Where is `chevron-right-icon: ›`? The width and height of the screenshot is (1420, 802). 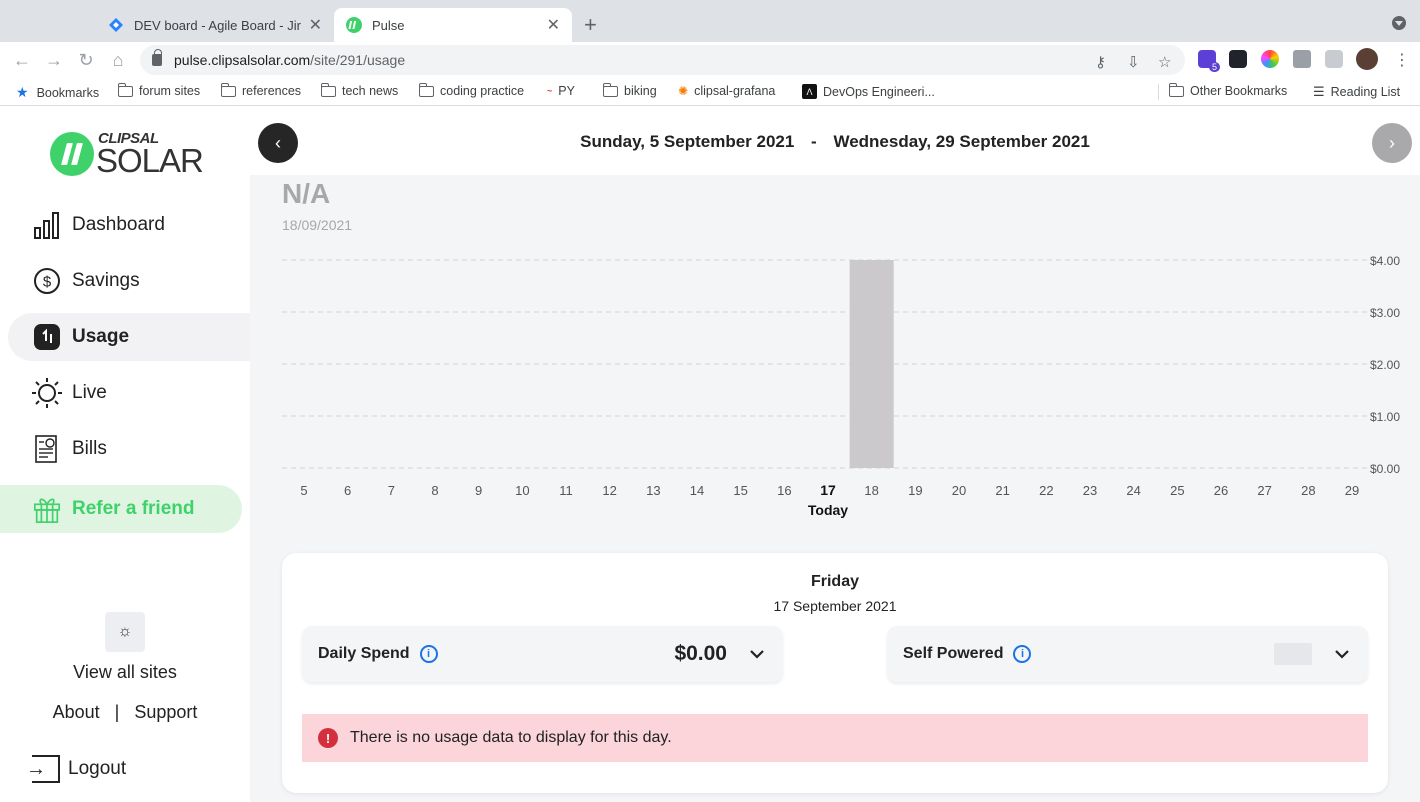
chevron-right-icon: › is located at coordinates (1392, 142).